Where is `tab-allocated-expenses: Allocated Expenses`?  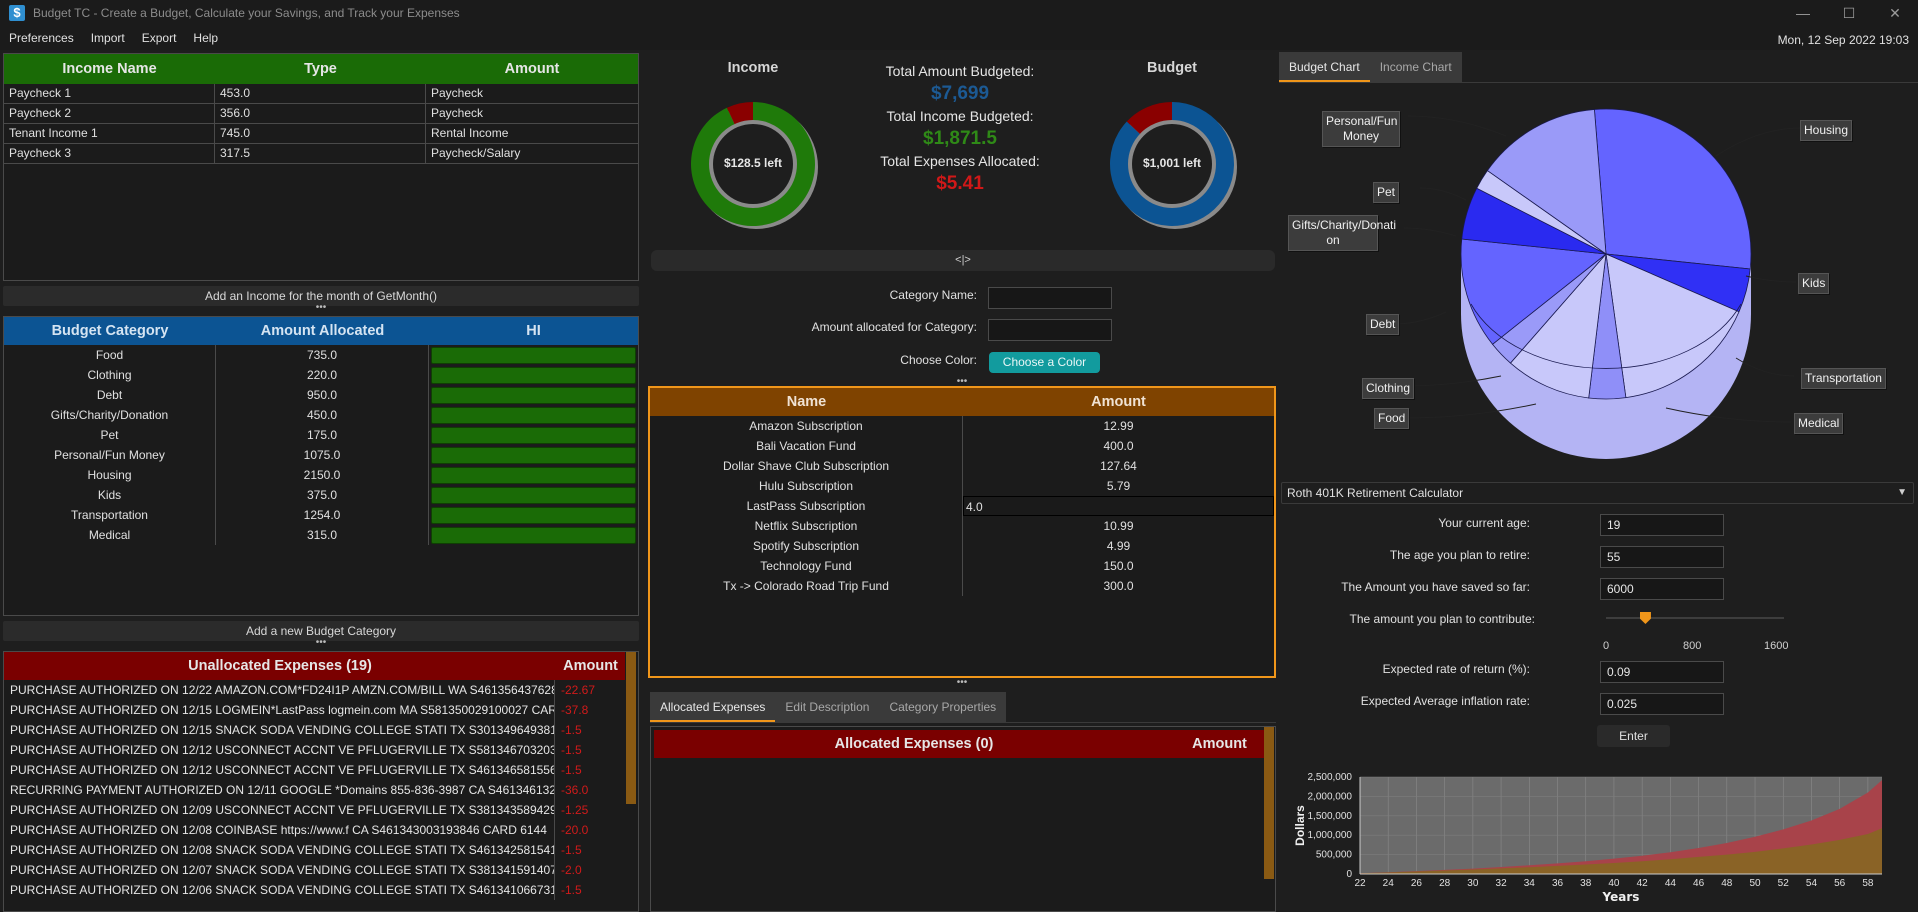 tab-allocated-expenses: Allocated Expenses is located at coordinates (713, 707).